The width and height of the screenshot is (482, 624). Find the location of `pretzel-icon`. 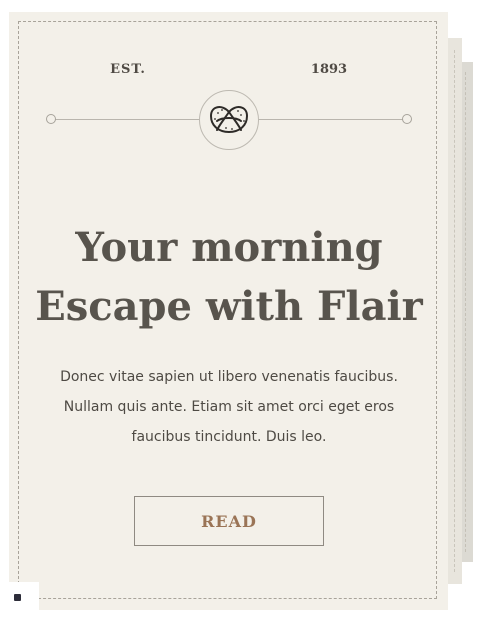

pretzel-icon is located at coordinates (229, 119).